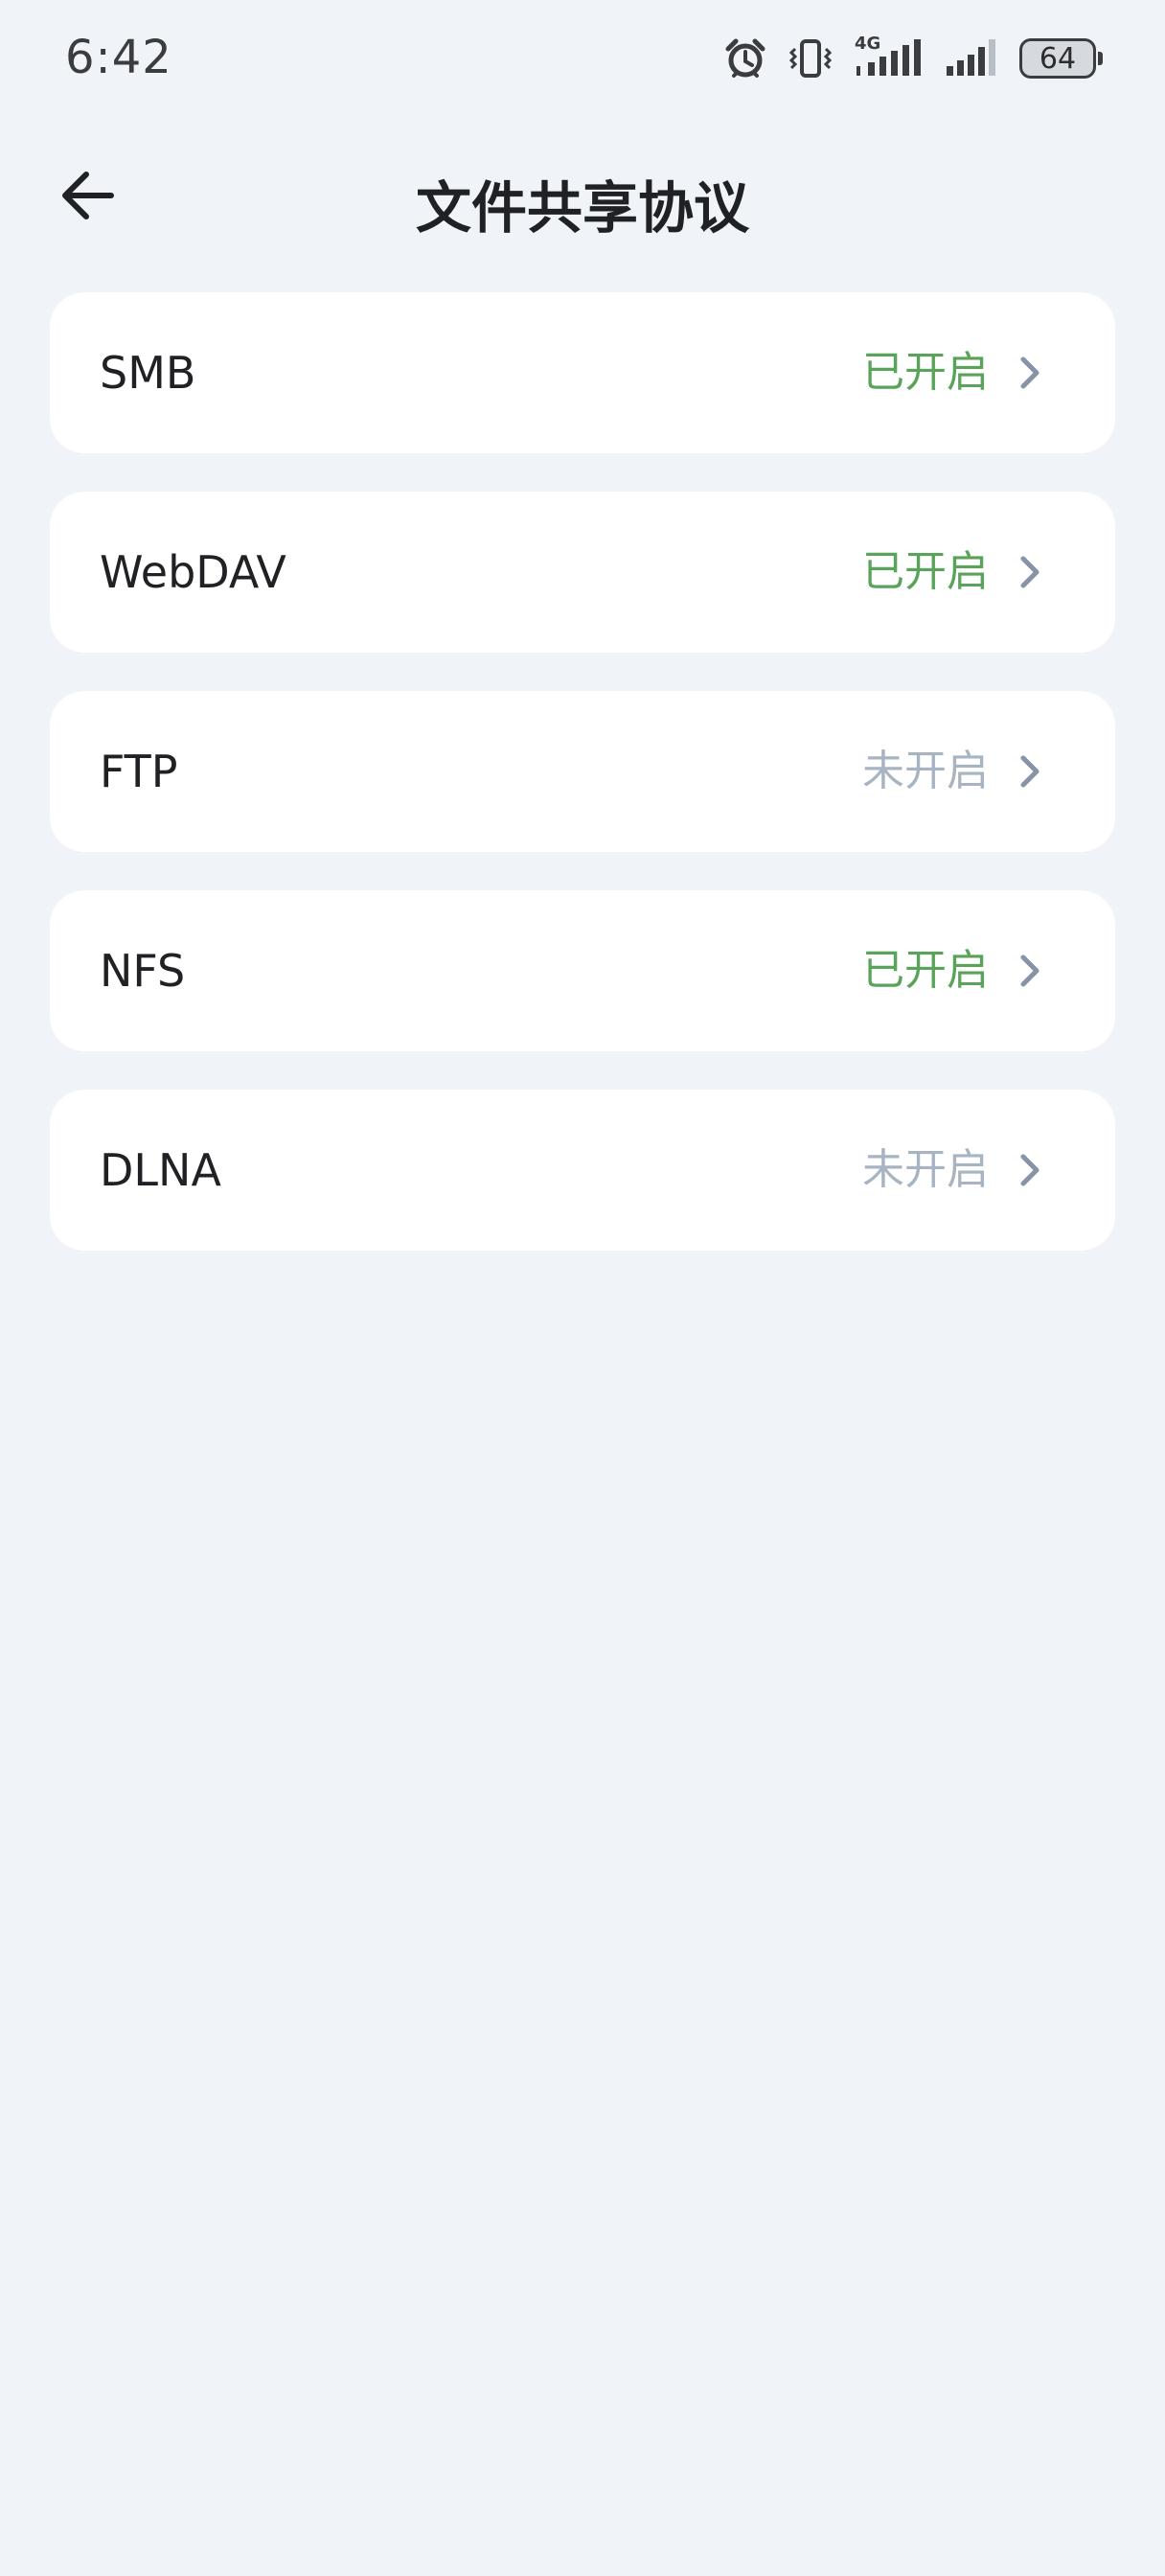  I want to click on protocol-name: WebDAV, so click(193, 572).